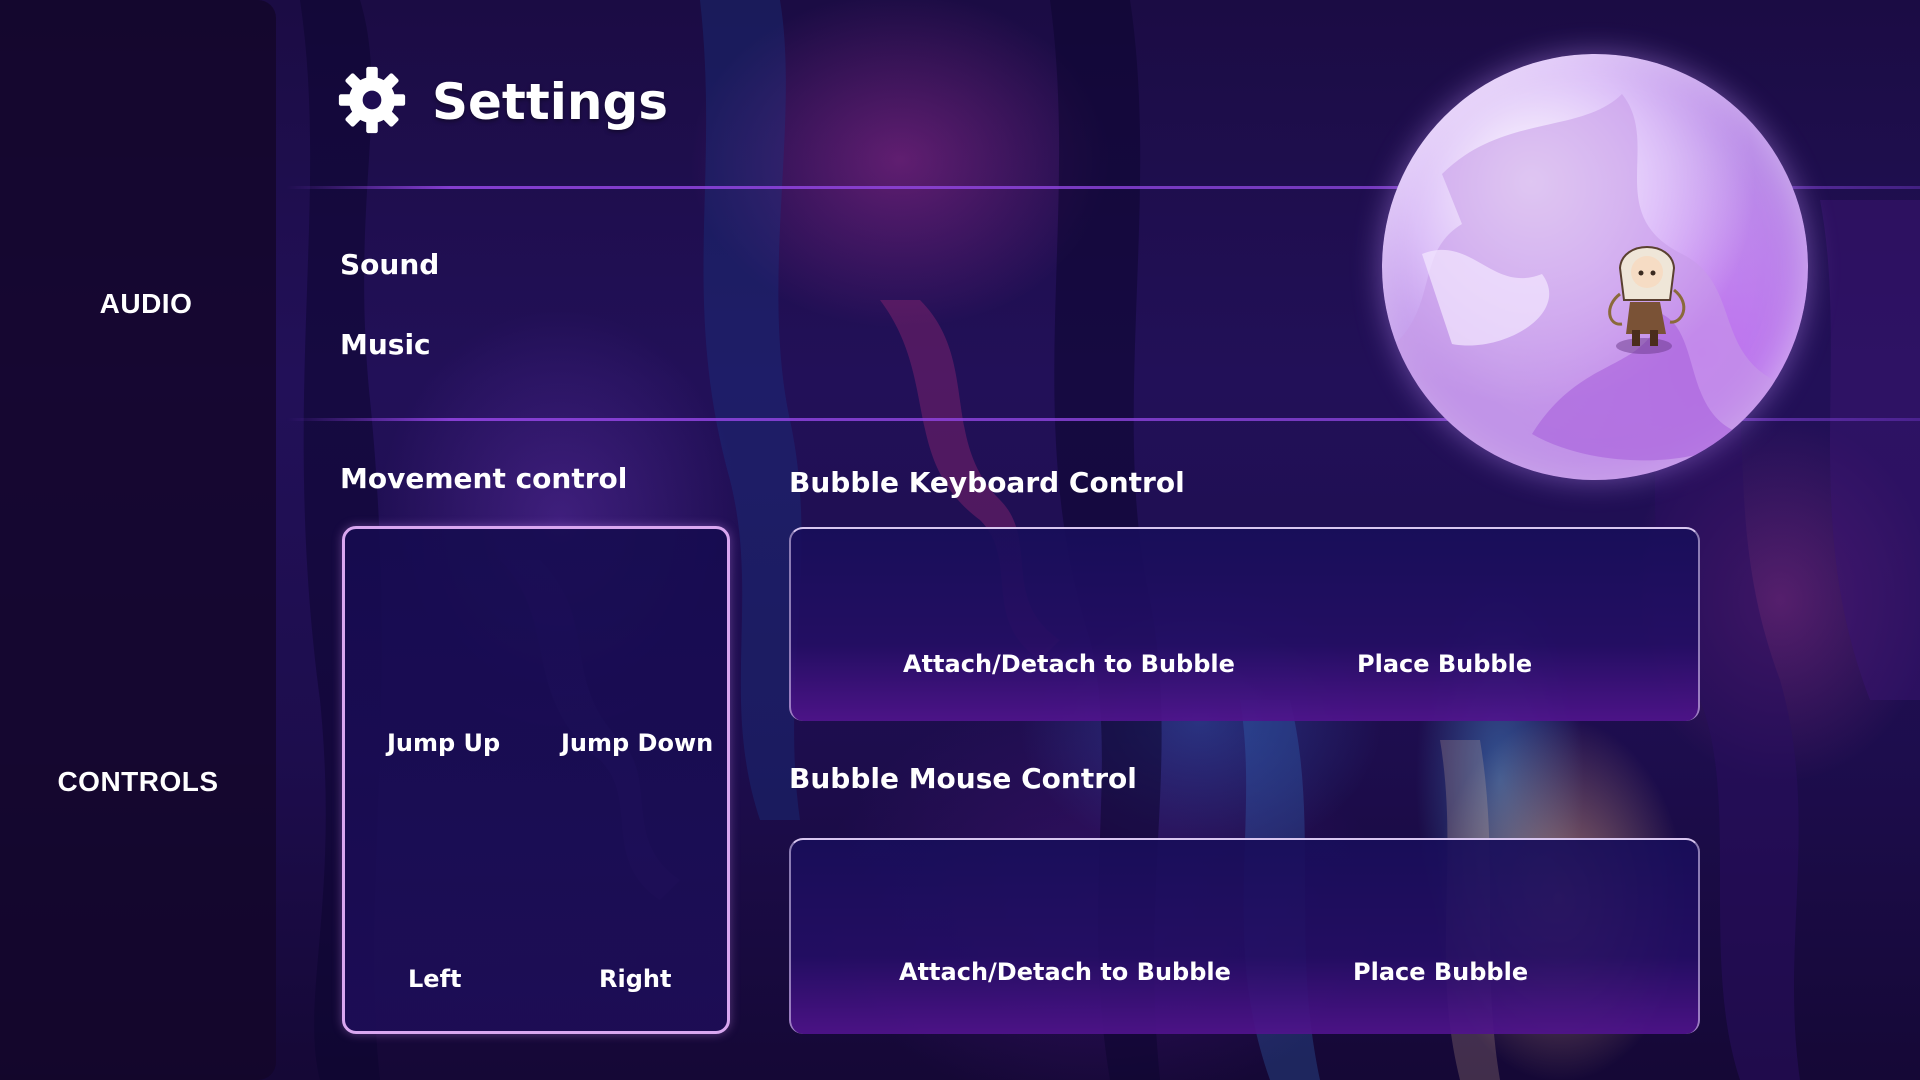  Describe the element at coordinates (385, 344) in the screenshot. I see `music-setting-label: Music` at that location.